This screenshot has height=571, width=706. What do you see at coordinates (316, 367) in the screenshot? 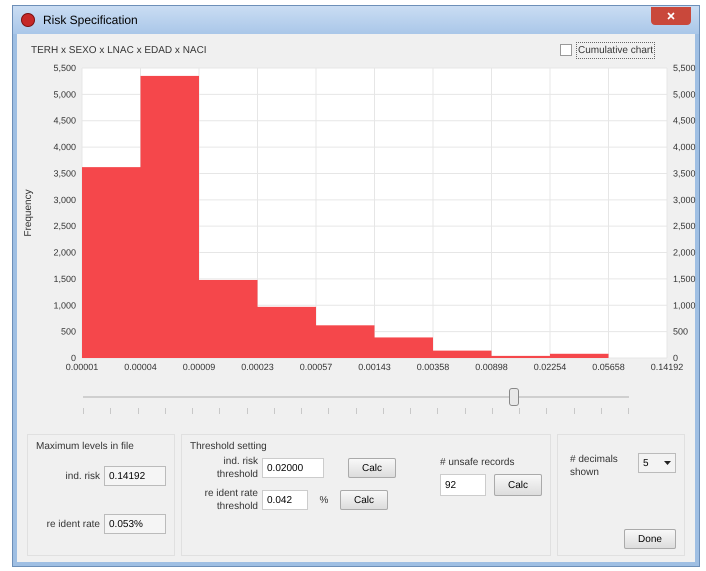
I see `x-axis-label: 0.00057` at bounding box center [316, 367].